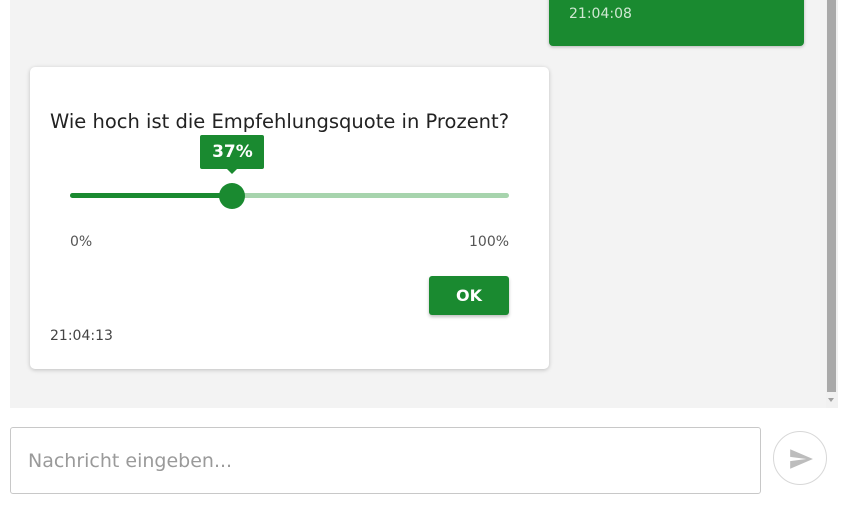 The width and height of the screenshot is (847, 511). Describe the element at coordinates (232, 154) in the screenshot. I see `slider-value-label: 37%` at that location.